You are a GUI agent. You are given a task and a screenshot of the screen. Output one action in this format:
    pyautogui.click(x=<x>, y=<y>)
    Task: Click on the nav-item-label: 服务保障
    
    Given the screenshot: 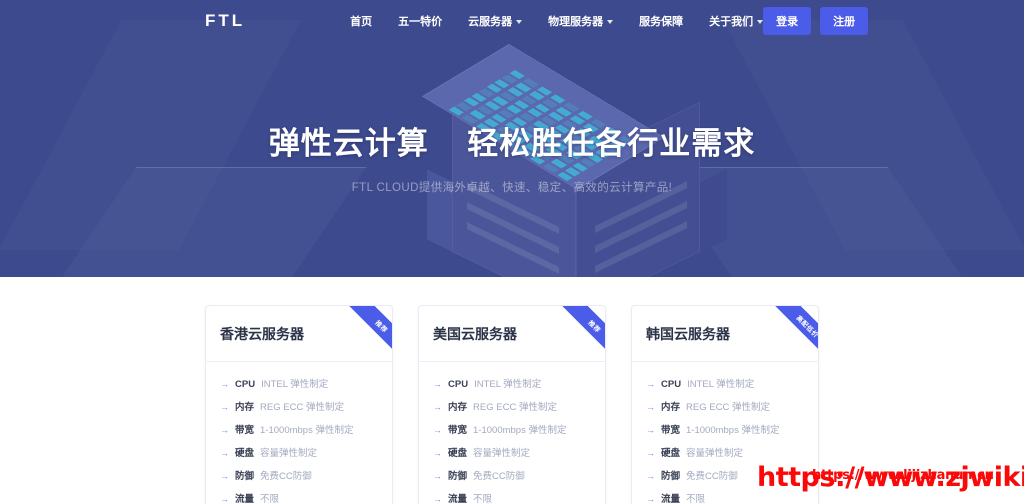 What is the action you would take?
    pyautogui.click(x=661, y=22)
    